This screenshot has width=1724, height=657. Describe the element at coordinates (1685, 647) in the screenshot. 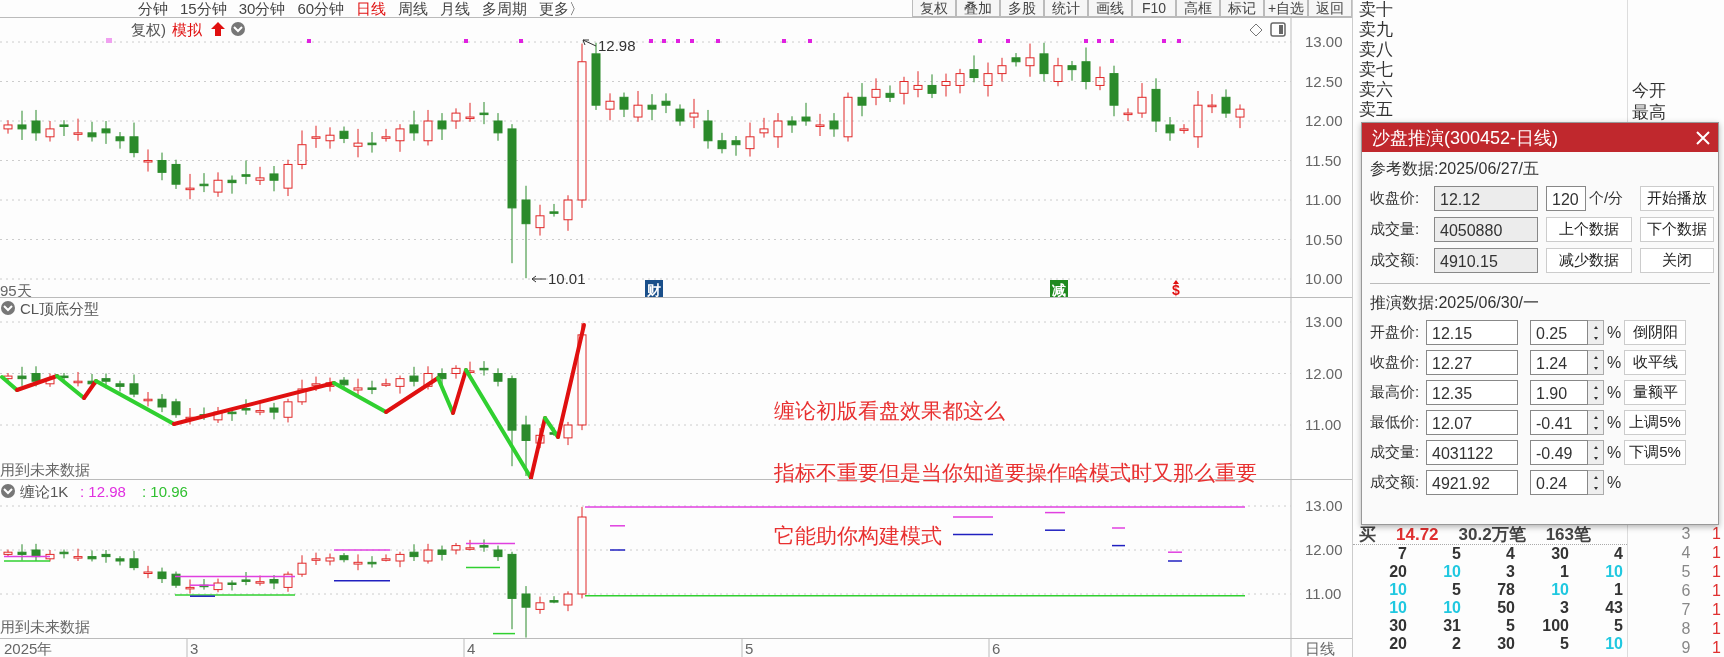

I see `row-number: 9` at that location.